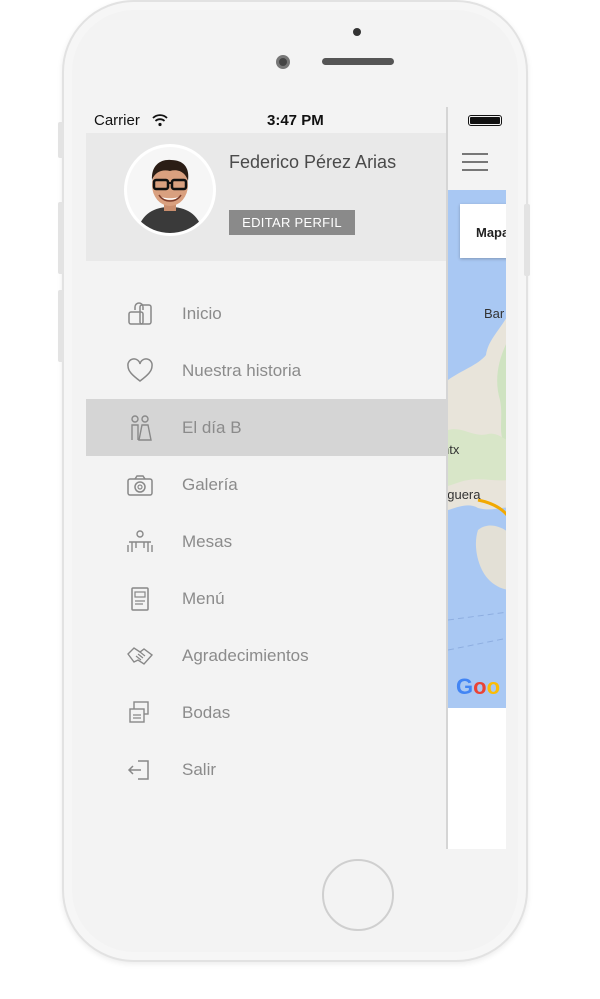  What do you see at coordinates (138, 770) in the screenshot?
I see `logout-icon` at bounding box center [138, 770].